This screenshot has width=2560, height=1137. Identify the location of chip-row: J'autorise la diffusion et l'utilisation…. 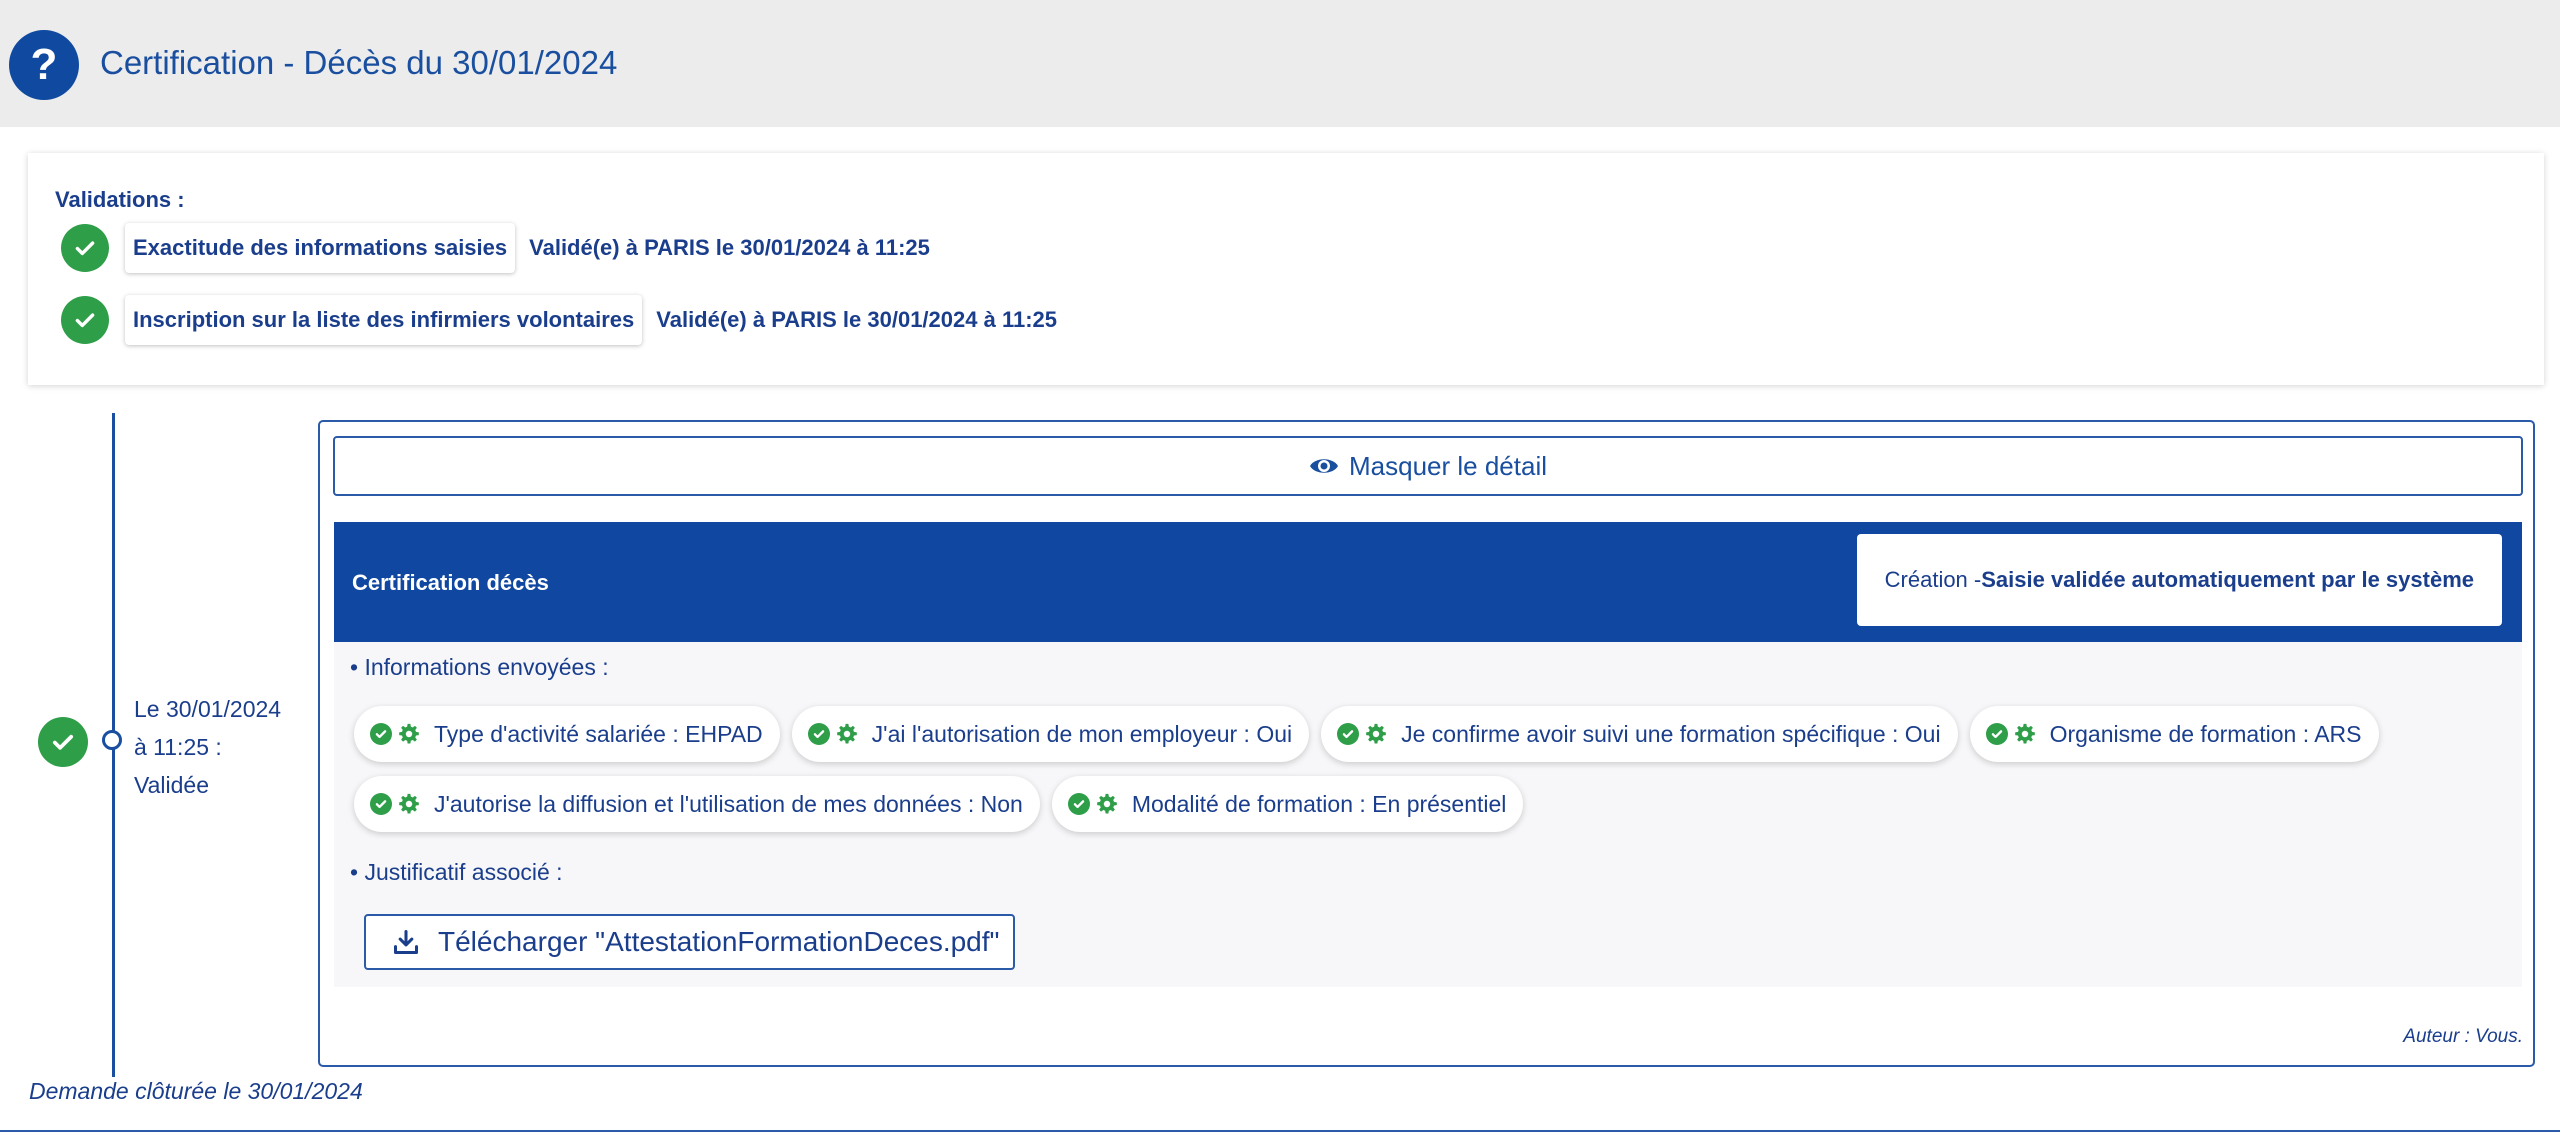
(944, 804).